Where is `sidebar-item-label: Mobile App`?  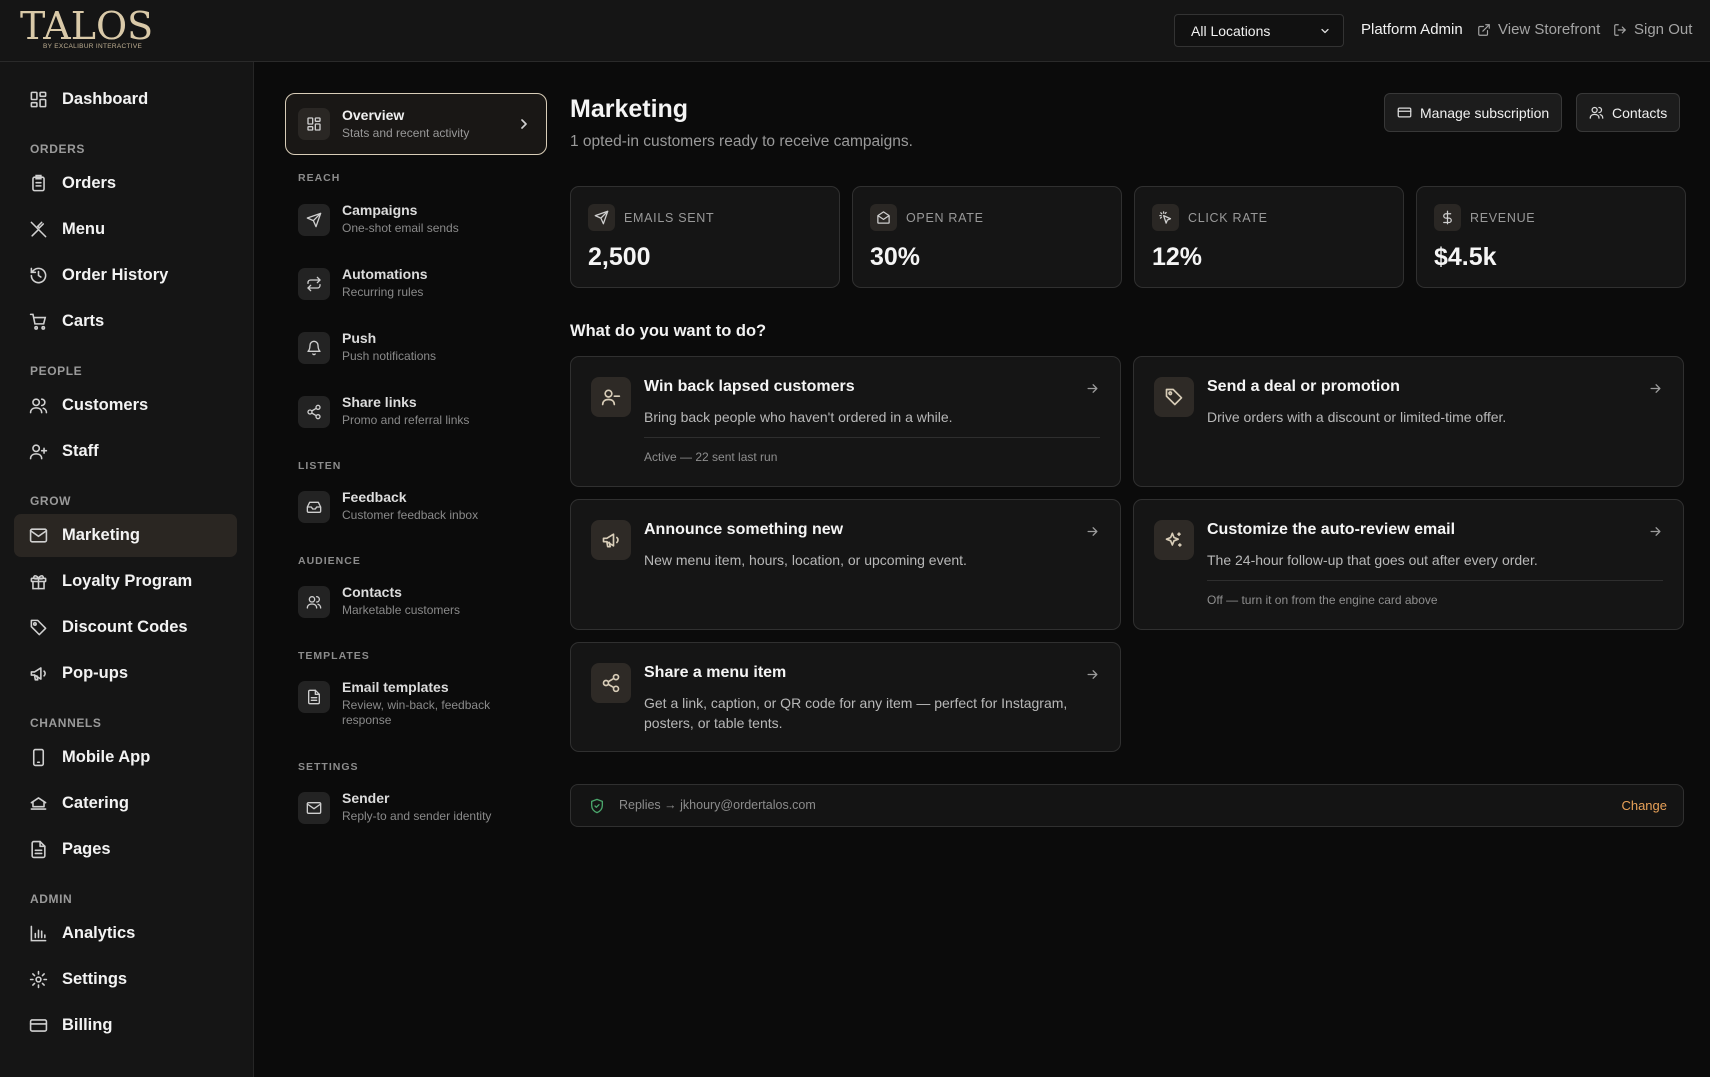 sidebar-item-label: Mobile App is located at coordinates (106, 757).